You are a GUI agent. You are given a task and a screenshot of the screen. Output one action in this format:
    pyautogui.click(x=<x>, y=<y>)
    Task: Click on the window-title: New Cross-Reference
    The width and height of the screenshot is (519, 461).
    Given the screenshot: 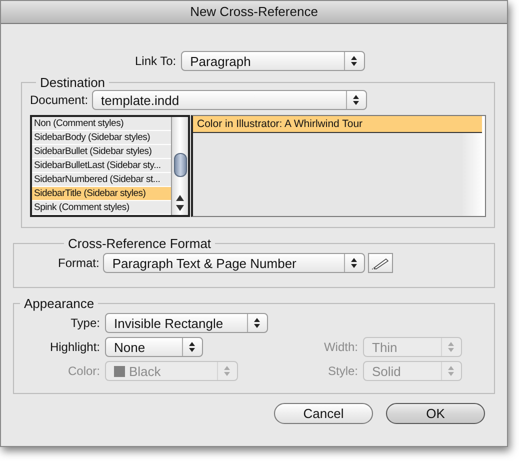 What is the action you would take?
    pyautogui.click(x=254, y=12)
    